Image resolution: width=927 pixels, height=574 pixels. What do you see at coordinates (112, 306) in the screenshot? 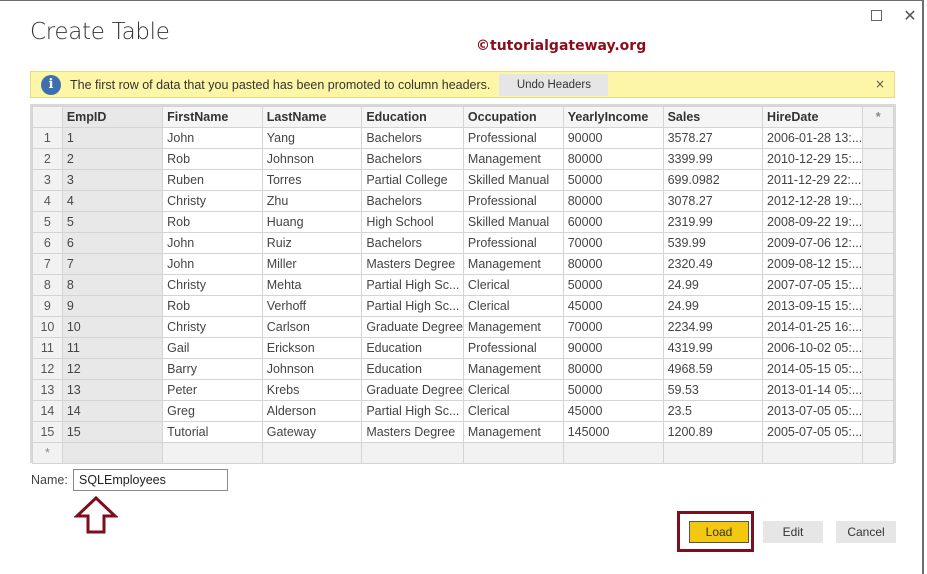
I see `cell-empid: 9` at bounding box center [112, 306].